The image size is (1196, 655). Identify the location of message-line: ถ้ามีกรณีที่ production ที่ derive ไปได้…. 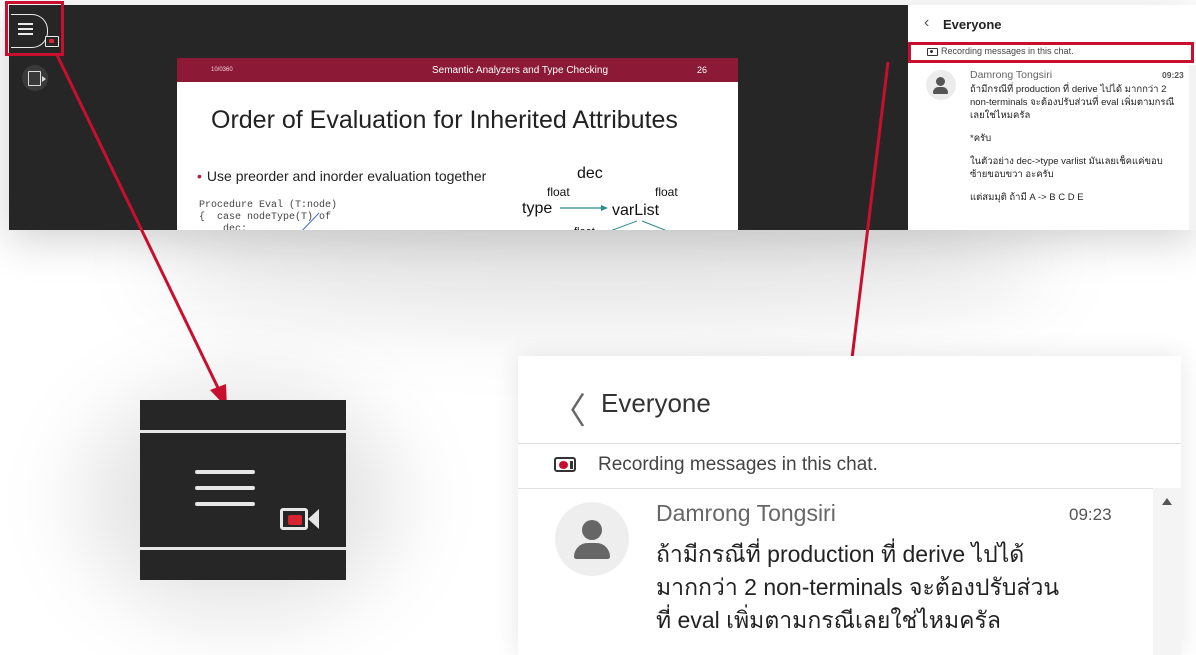
(1072, 102).